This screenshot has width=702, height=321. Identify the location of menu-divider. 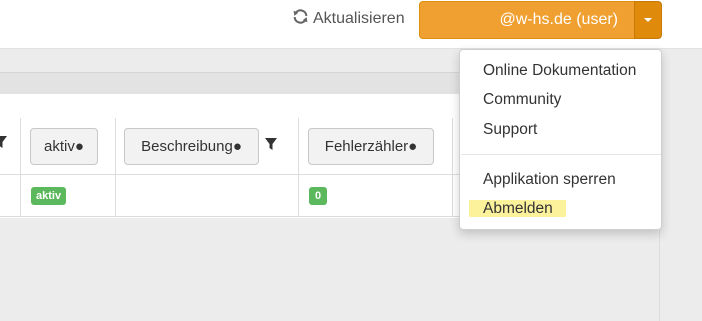
(561, 154).